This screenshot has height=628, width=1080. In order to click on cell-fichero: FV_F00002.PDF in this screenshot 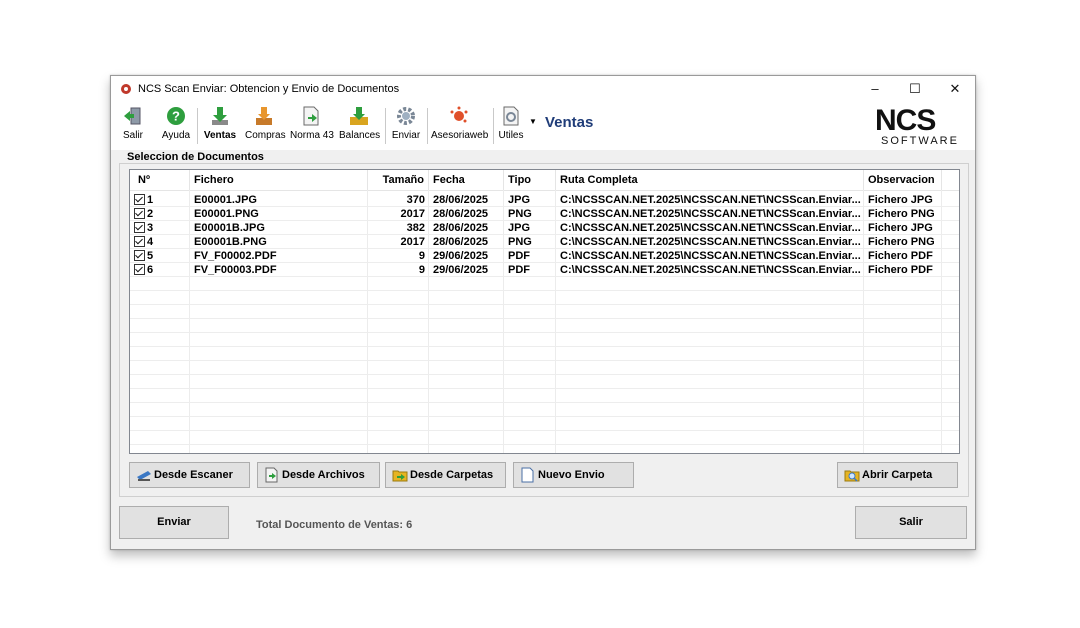, I will do `click(235, 256)`.